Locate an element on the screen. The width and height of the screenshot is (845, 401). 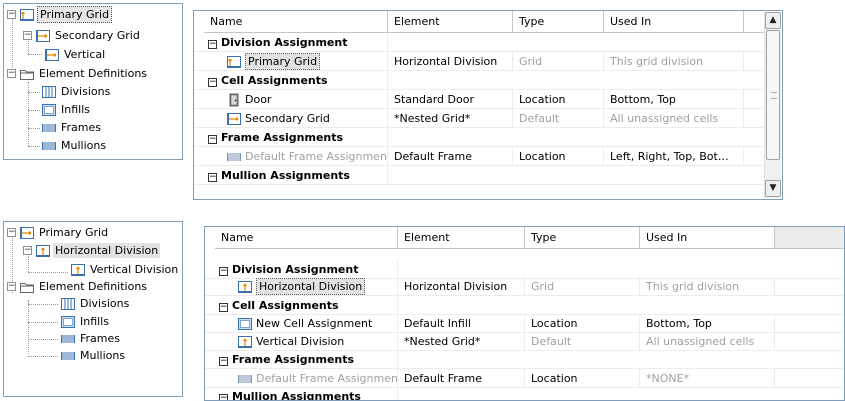
vertical-scrollbar: ▲ ▼ is located at coordinates (772, 105).